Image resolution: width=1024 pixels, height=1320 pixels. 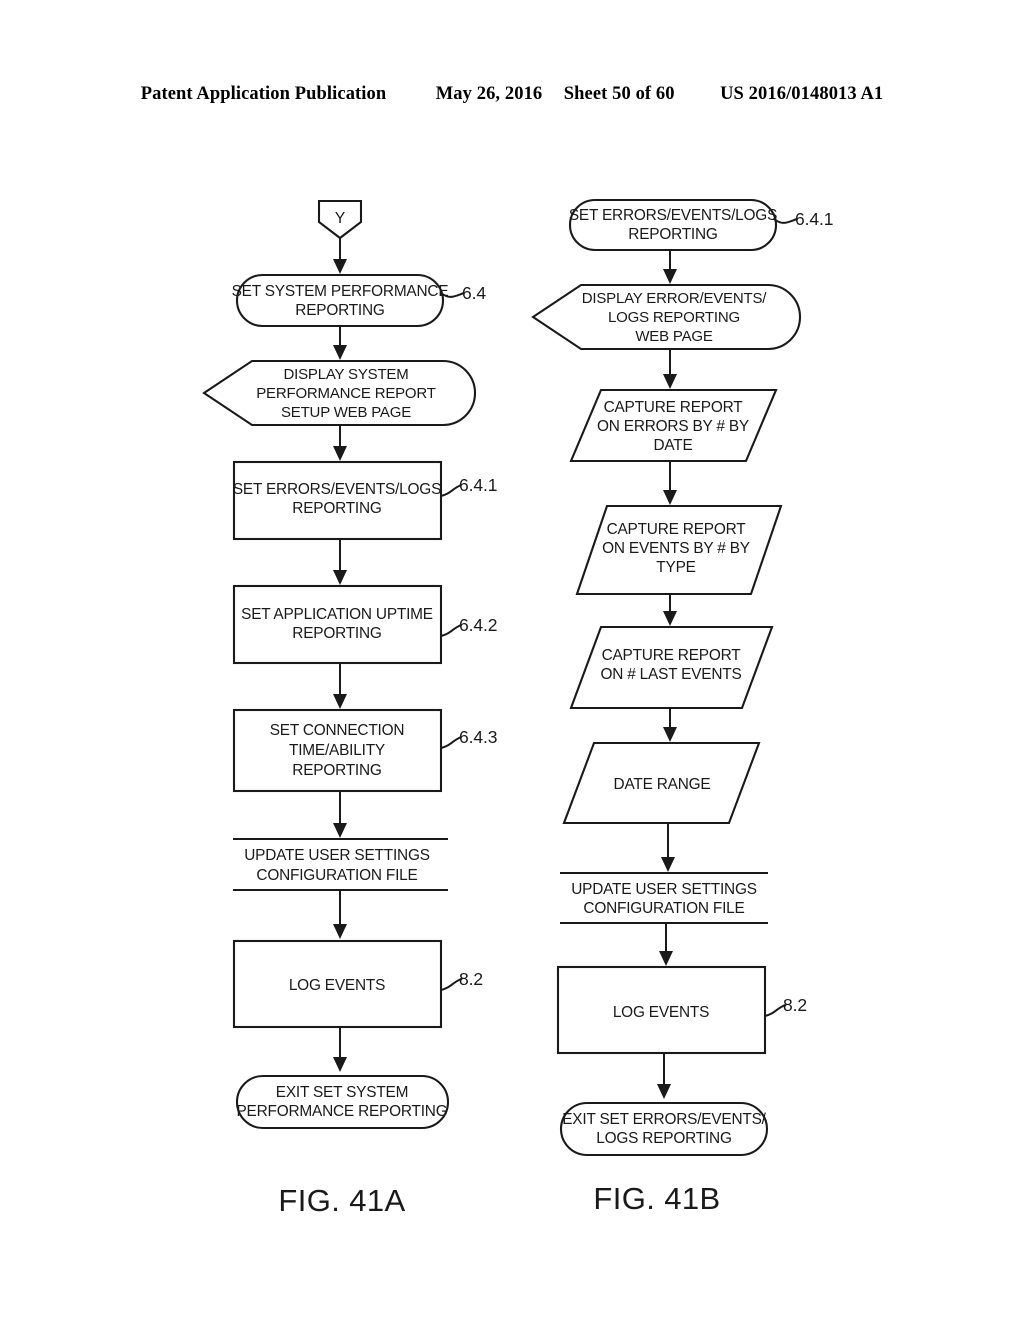 I want to click on node-a-connector-label-0: Y, so click(x=340, y=218).